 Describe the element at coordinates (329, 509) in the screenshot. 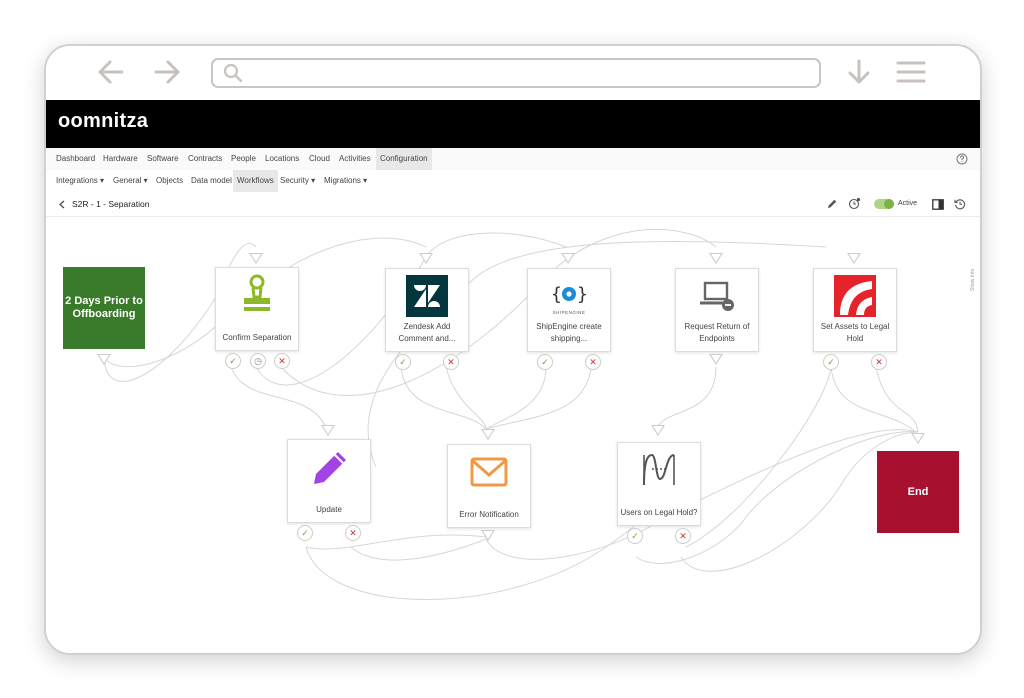

I see `update-label: Update` at that location.